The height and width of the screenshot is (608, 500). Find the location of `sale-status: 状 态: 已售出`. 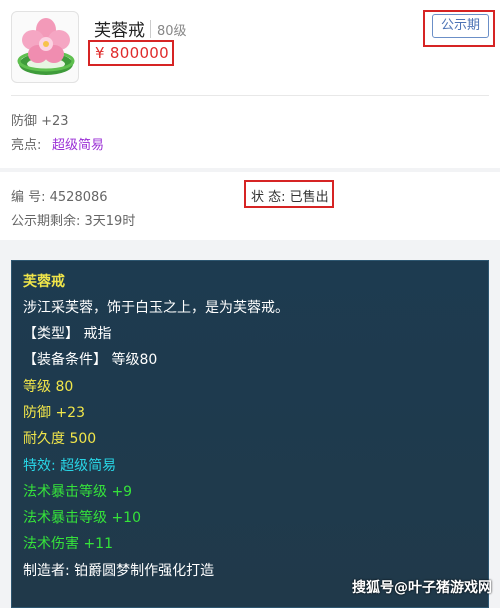

sale-status: 状 态: 已售出 is located at coordinates (290, 197).